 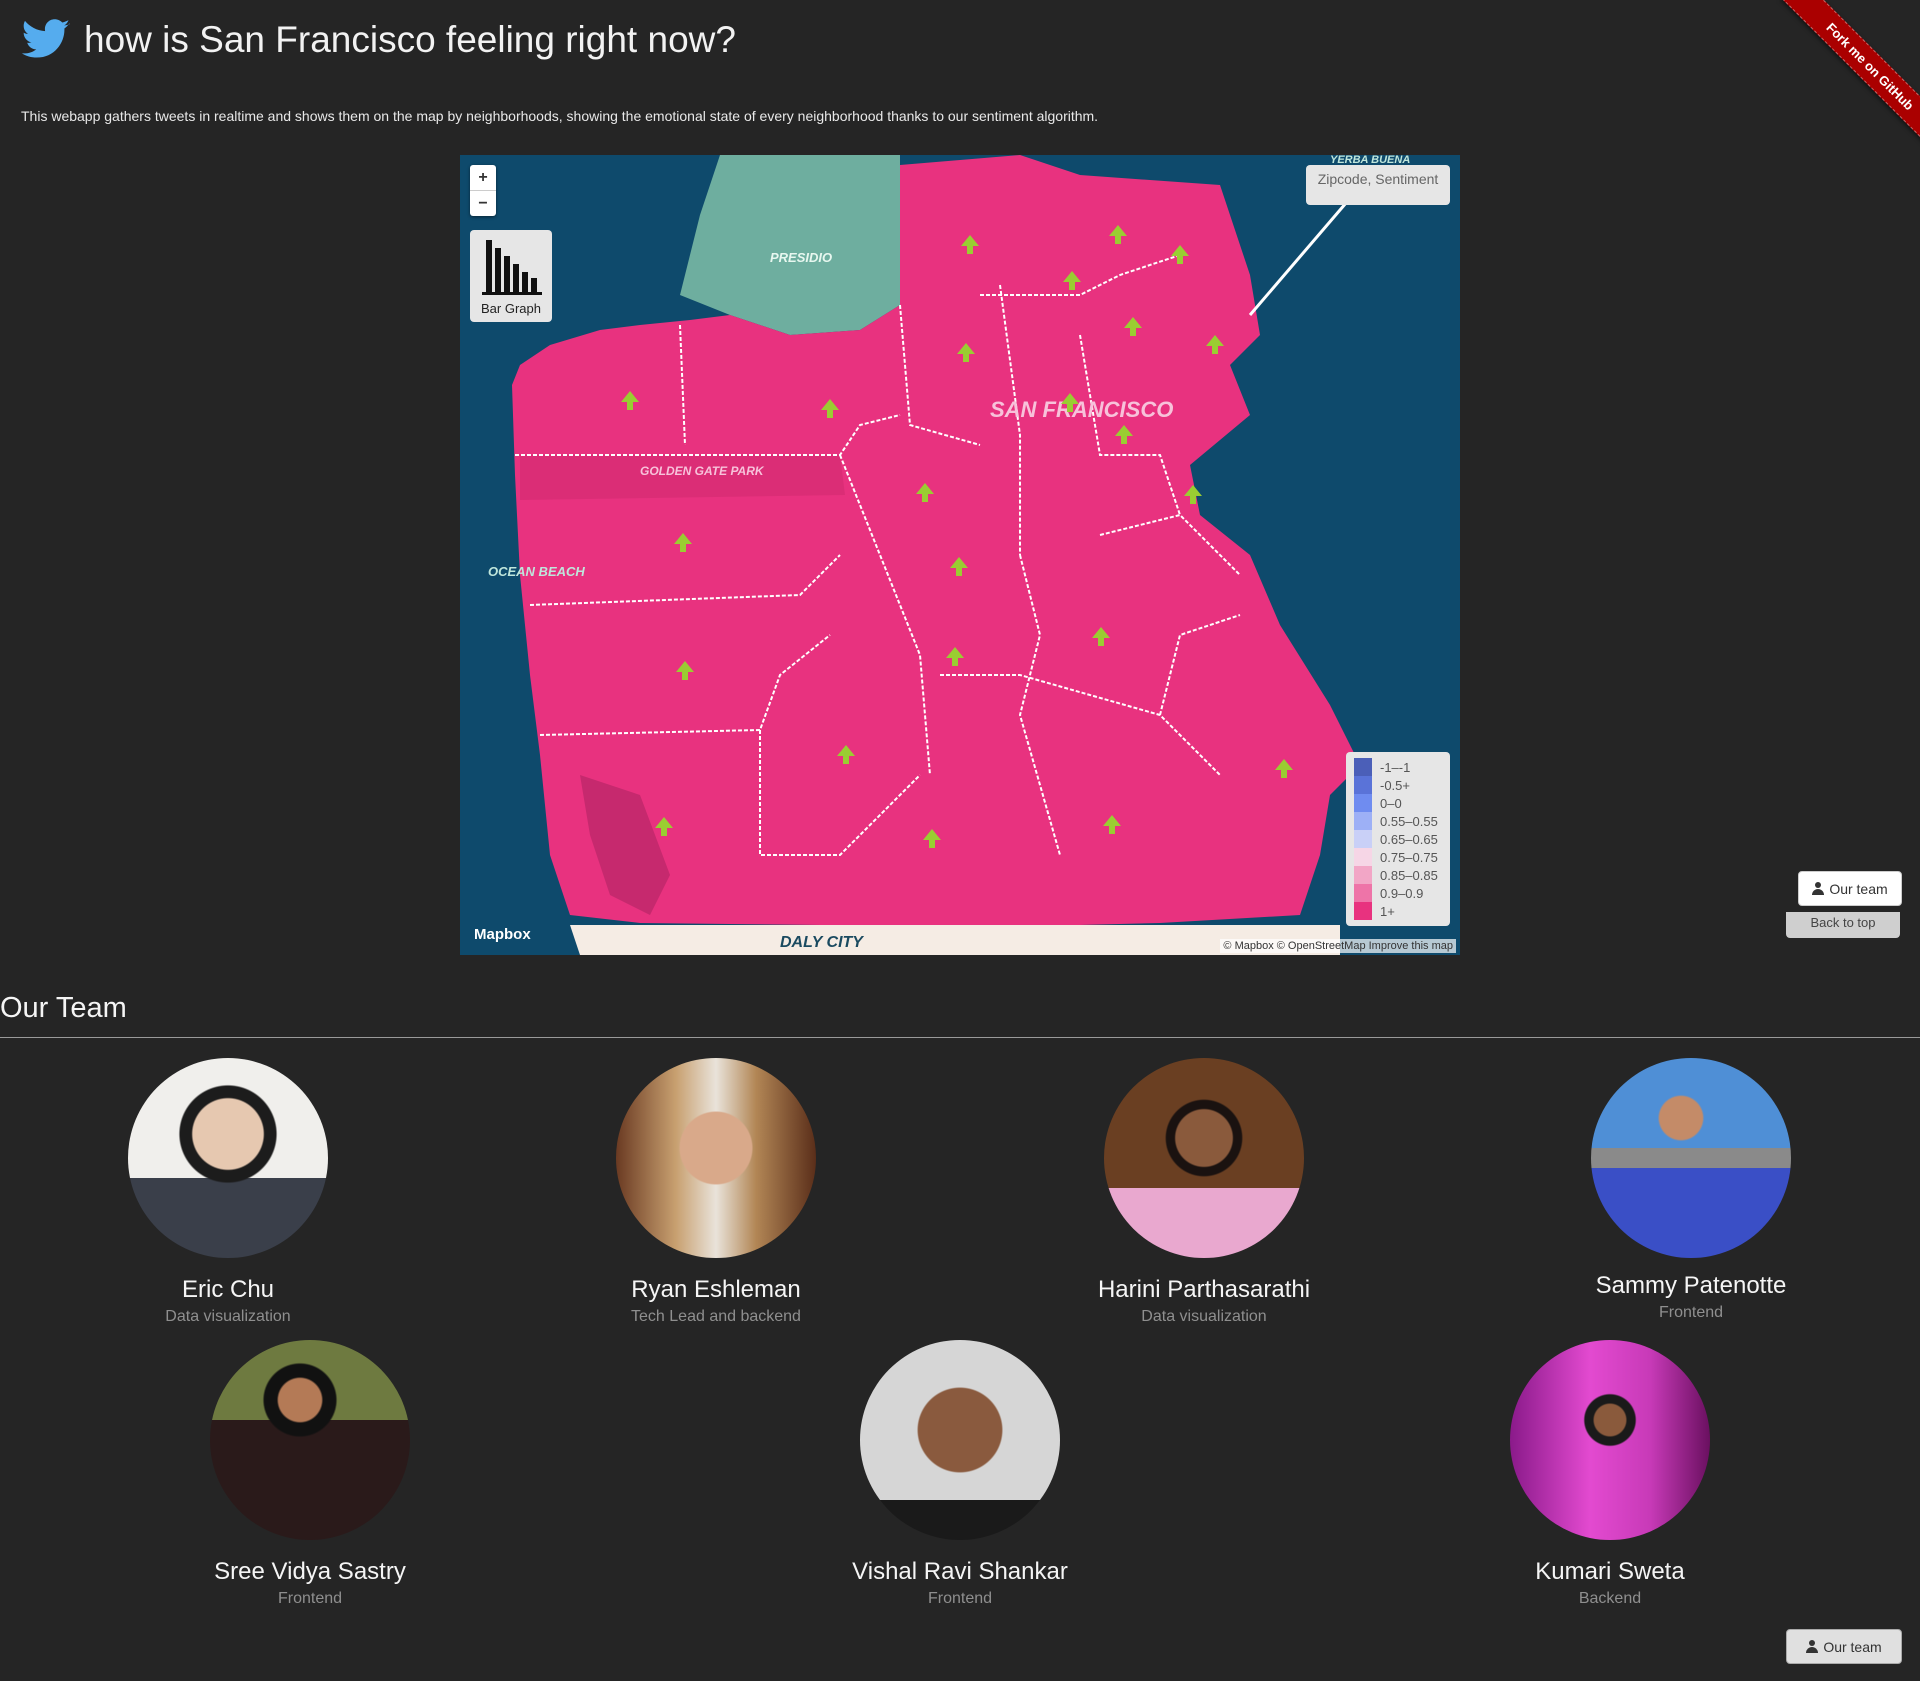 I want to click on zoom-in-button: +, so click(x=483, y=178).